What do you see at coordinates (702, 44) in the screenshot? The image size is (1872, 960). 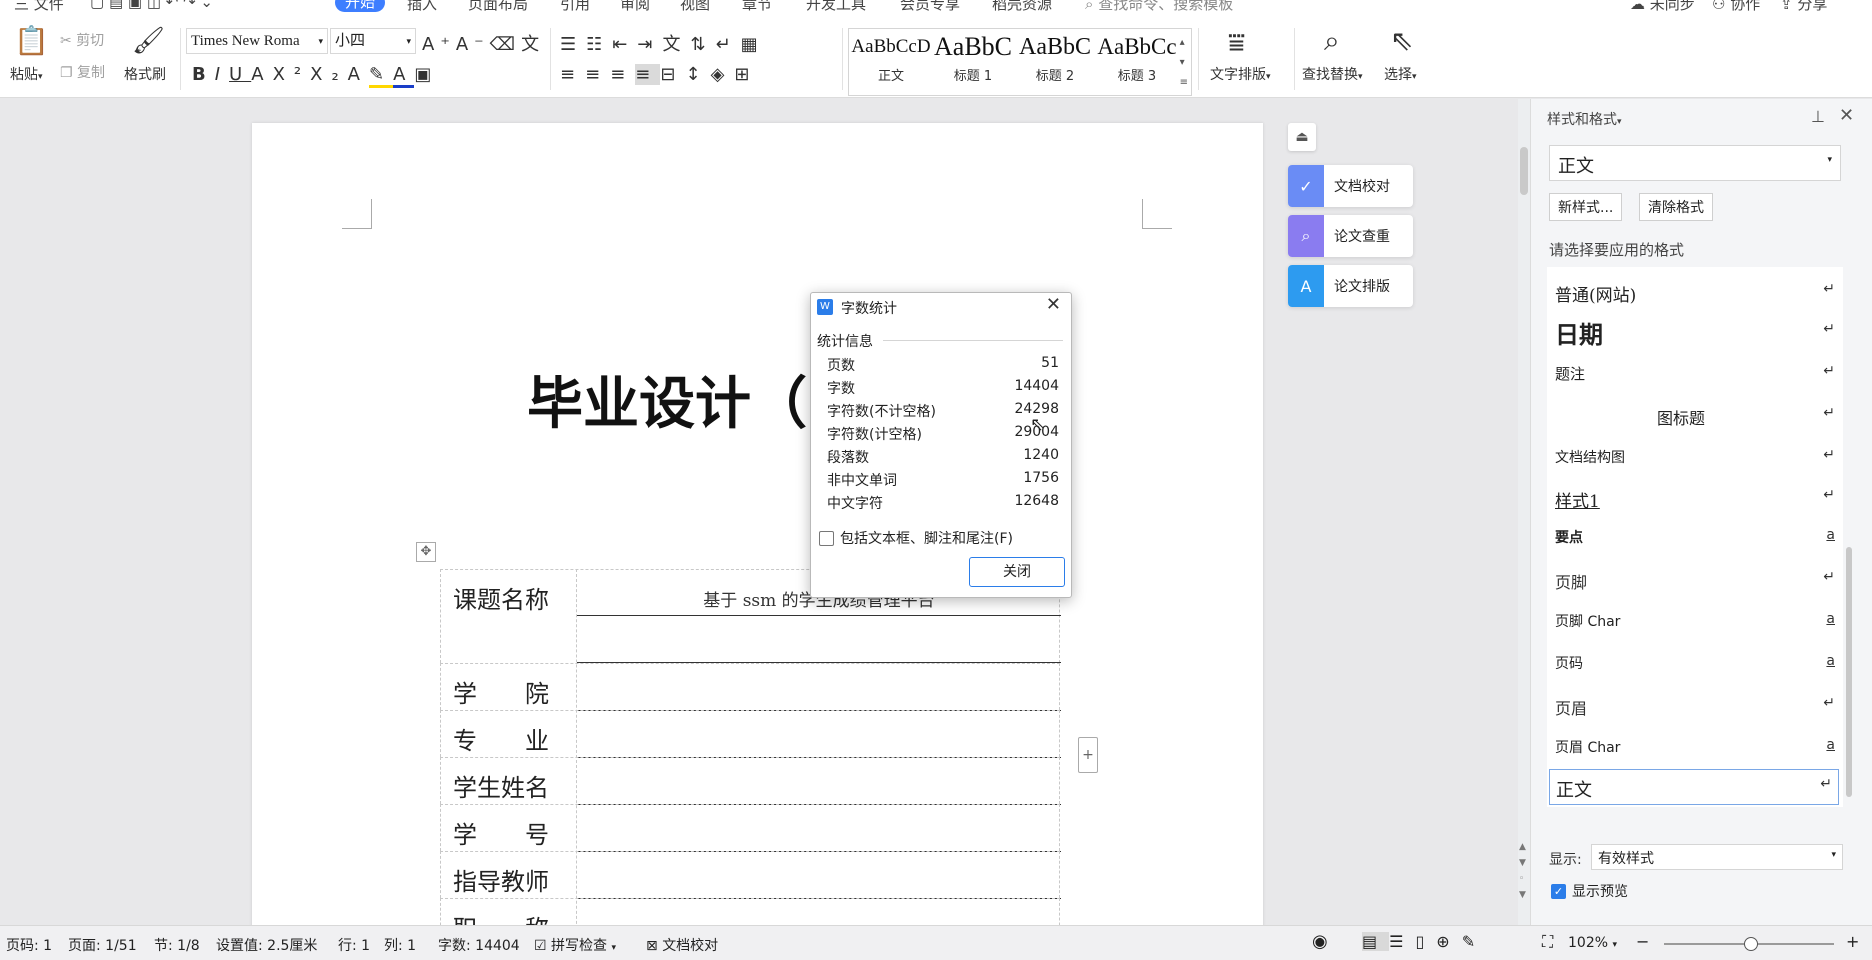 I see `sort-icon: ⇅` at bounding box center [702, 44].